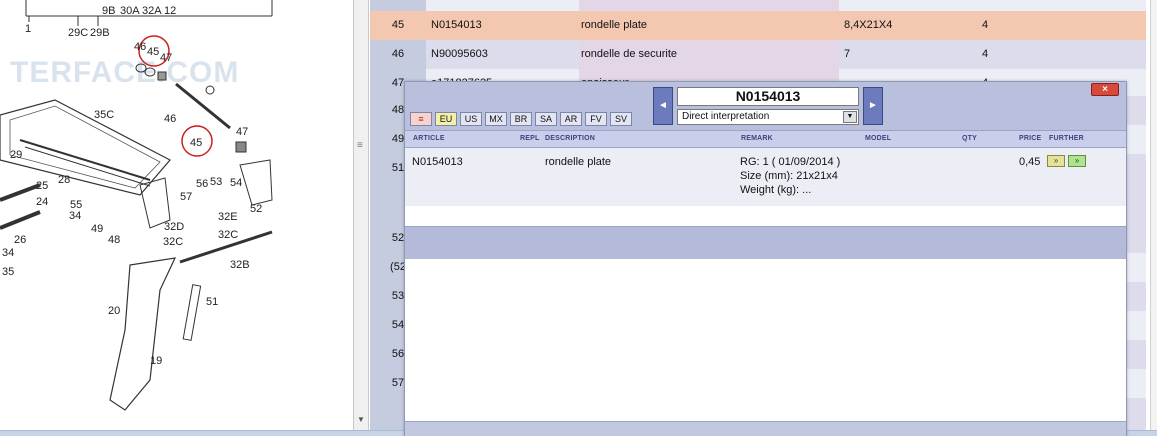 The height and width of the screenshot is (436, 1157). Describe the element at coordinates (174, 227) in the screenshot. I see `diagram-label: 32D` at that location.